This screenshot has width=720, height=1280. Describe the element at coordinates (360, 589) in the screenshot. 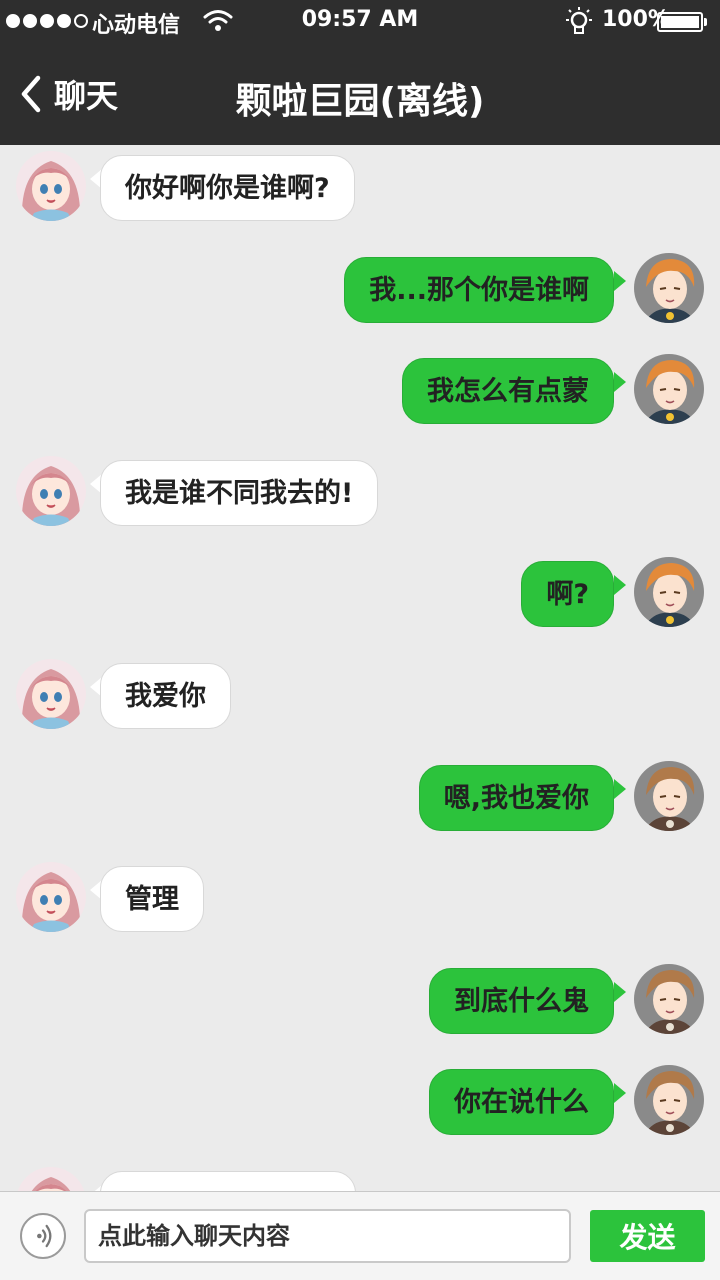

I see `outgoing-message: 啊?` at that location.